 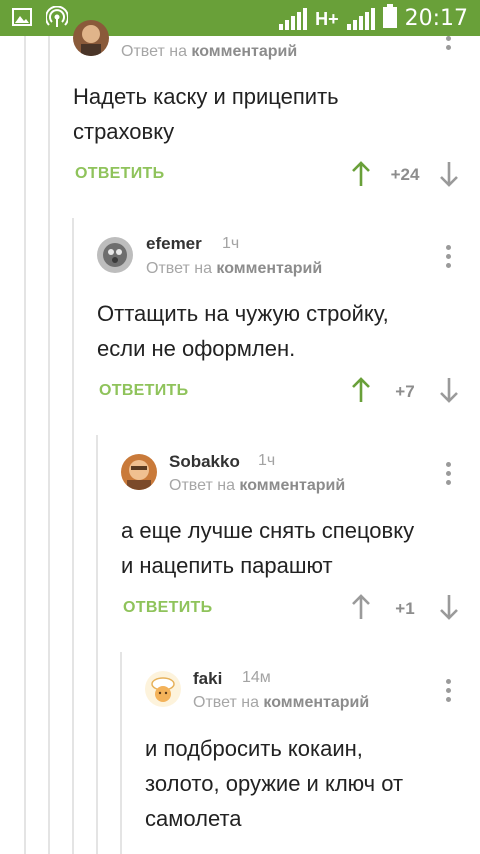 What do you see at coordinates (449, 692) in the screenshot?
I see `more-icon` at bounding box center [449, 692].